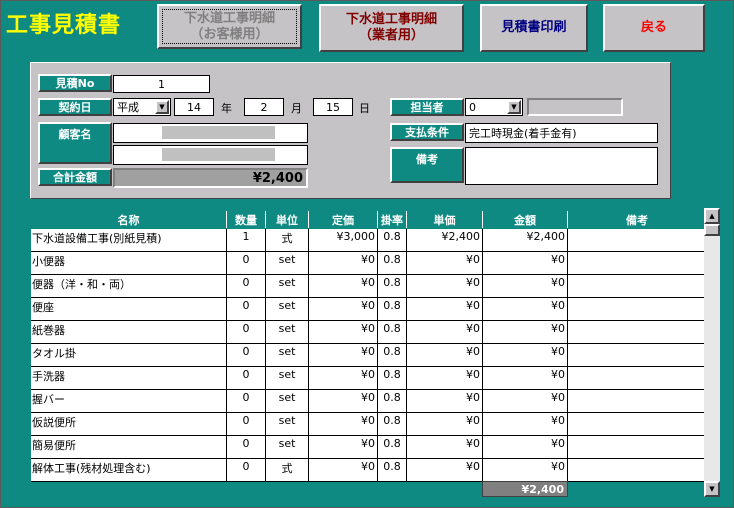 This screenshot has height=508, width=734. I want to click on vertical-scrollbar: ▲ ▼, so click(712, 352).